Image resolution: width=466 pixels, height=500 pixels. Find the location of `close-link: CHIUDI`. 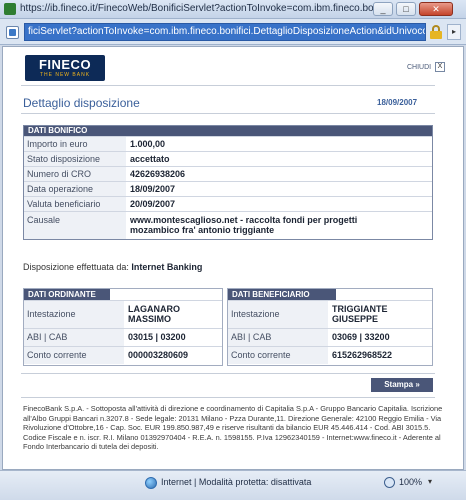

close-link: CHIUDI is located at coordinates (419, 67).